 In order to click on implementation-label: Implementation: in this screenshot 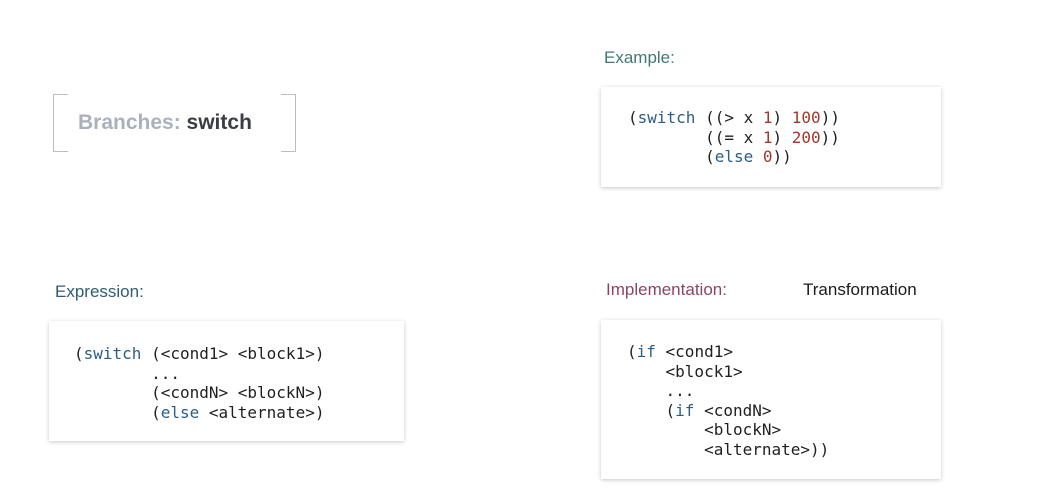, I will do `click(666, 289)`.